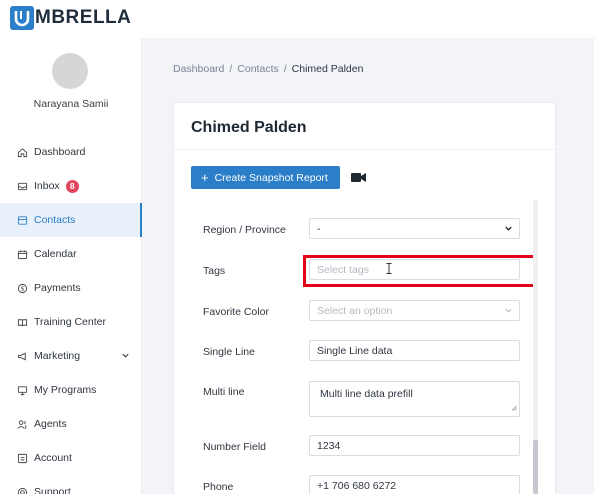  I want to click on scrollbar-thumb, so click(535, 467).